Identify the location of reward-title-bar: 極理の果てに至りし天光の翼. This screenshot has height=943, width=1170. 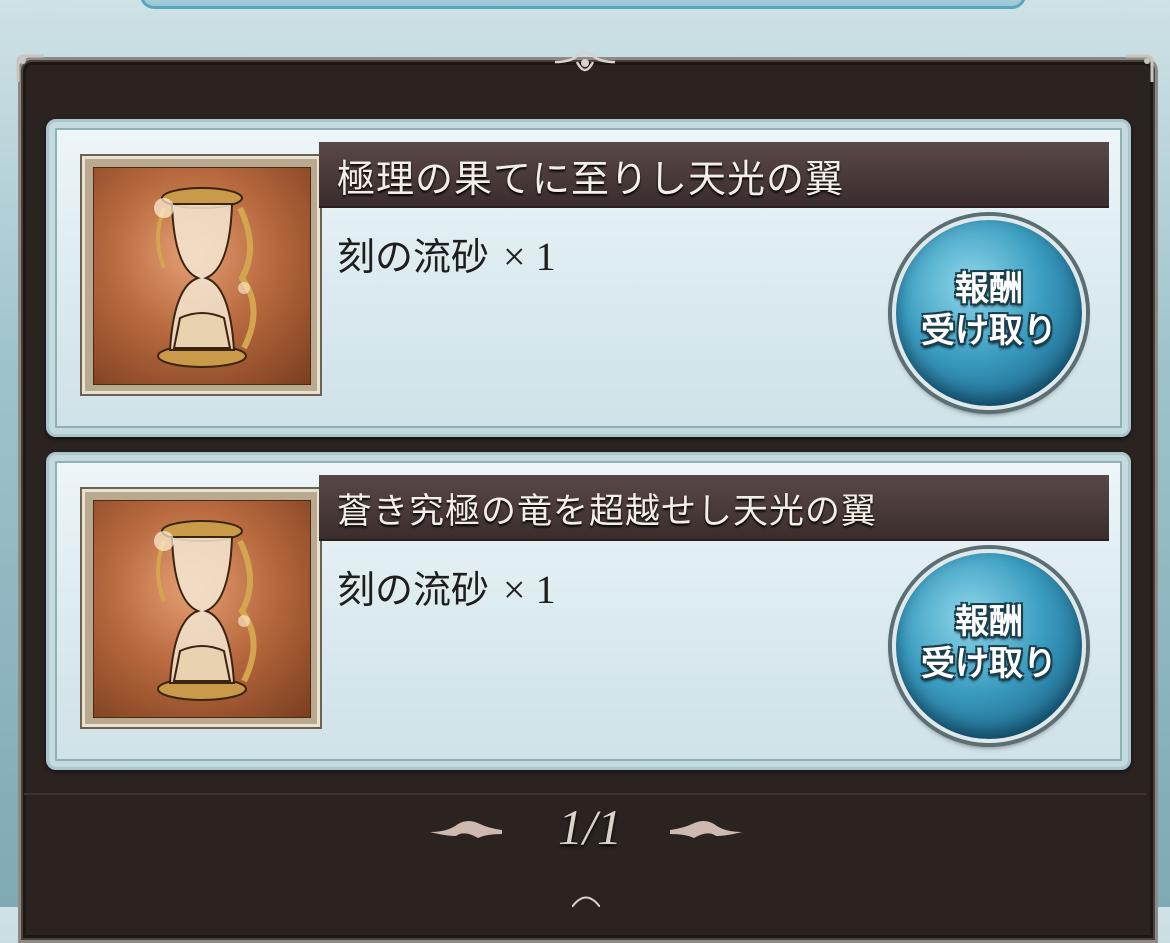
(714, 175).